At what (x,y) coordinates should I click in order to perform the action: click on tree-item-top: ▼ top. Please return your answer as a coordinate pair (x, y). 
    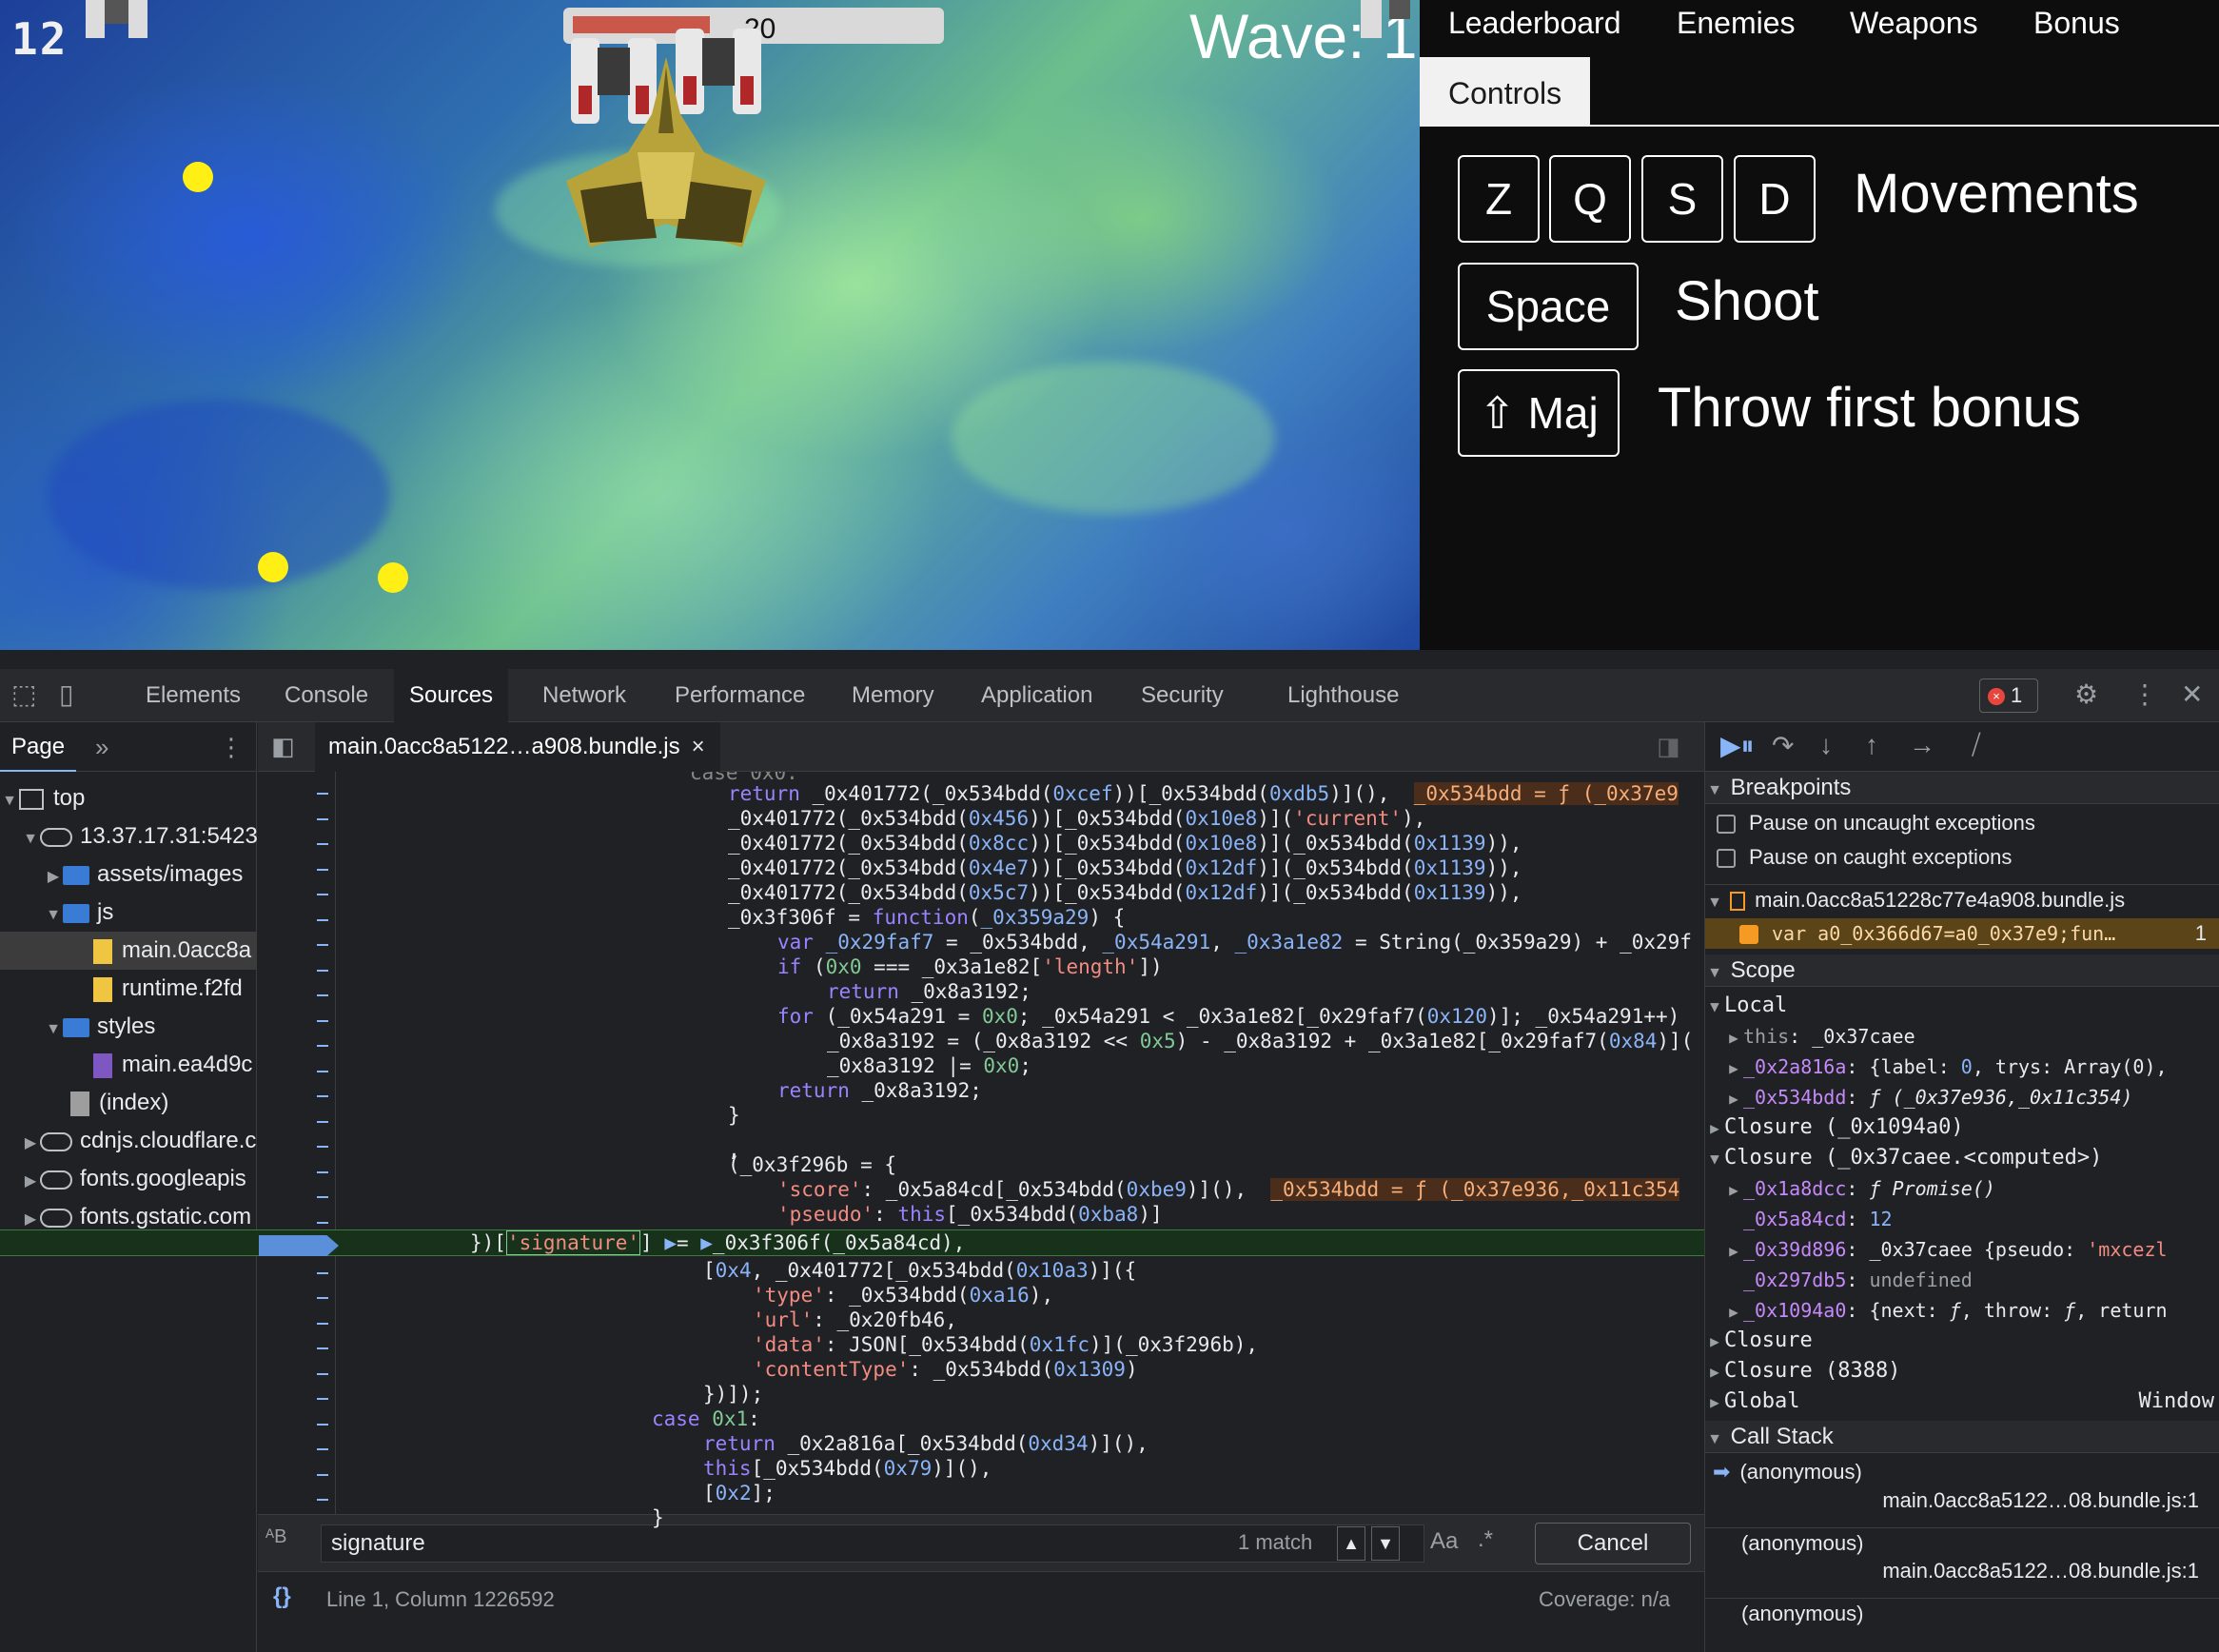
    Looking at the image, I should click on (128, 798).